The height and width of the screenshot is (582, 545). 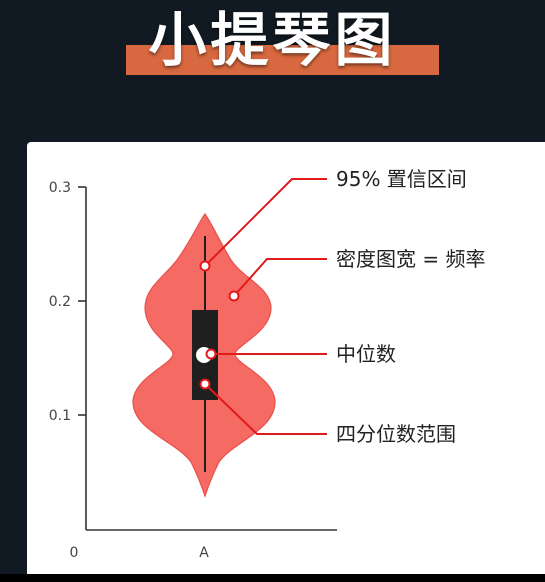 What do you see at coordinates (205, 384) in the screenshot?
I see `iqr-marker` at bounding box center [205, 384].